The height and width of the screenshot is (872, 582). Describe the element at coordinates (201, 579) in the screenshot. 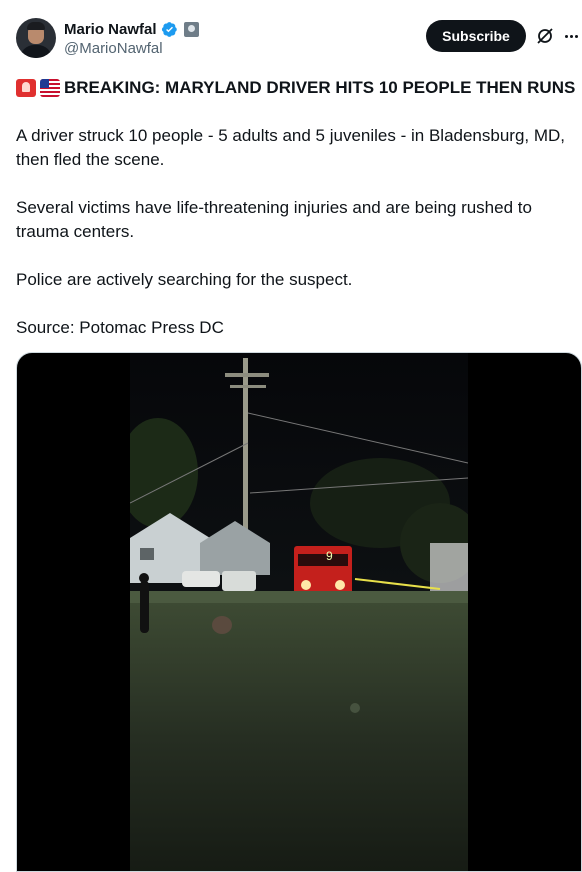

I see `white-car` at that location.